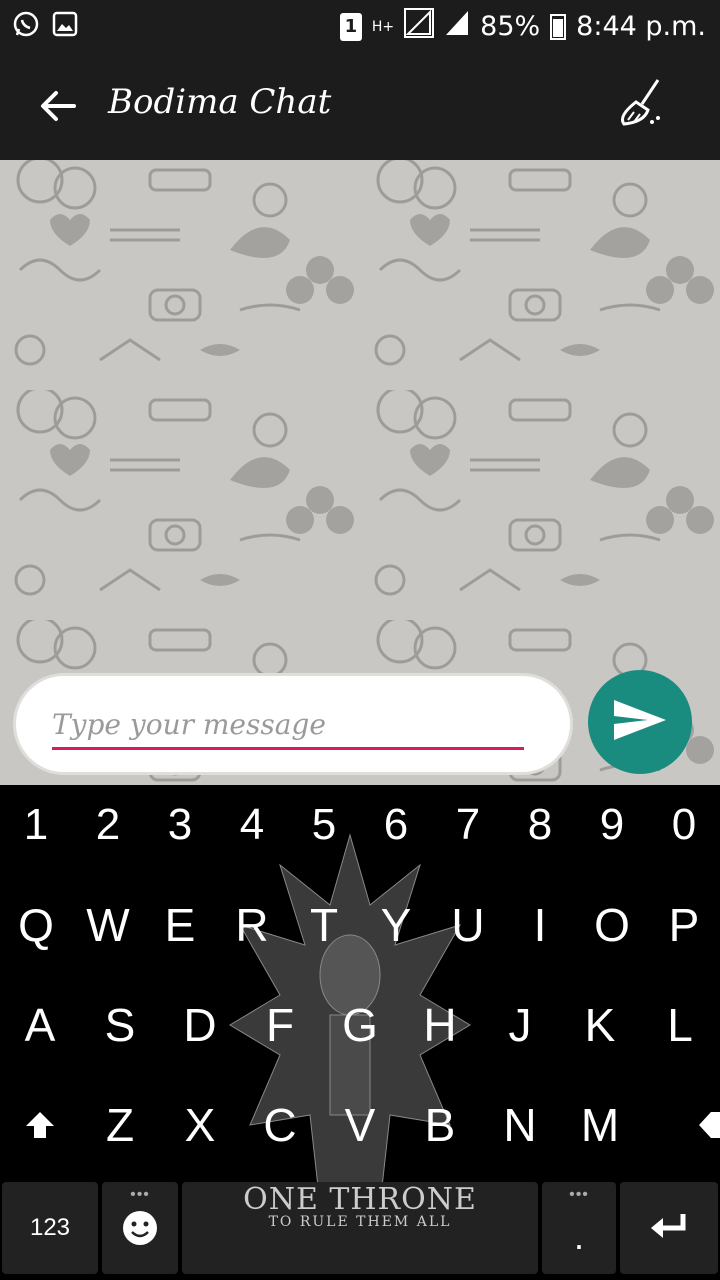 The image size is (720, 1280). I want to click on message-composer, so click(293, 724).